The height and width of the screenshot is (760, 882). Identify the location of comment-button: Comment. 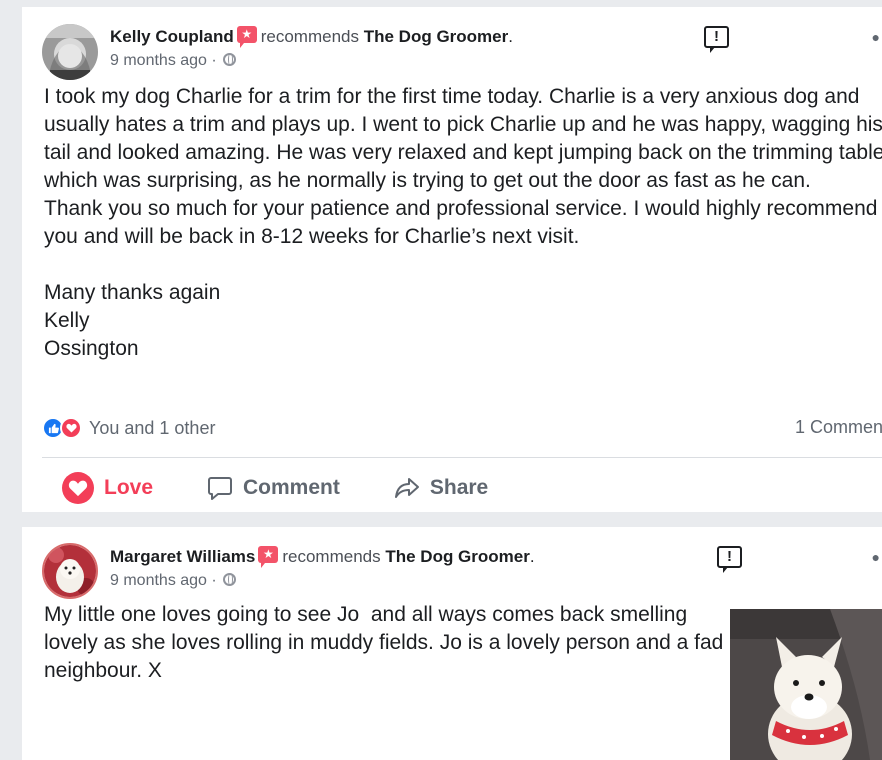
(273, 488).